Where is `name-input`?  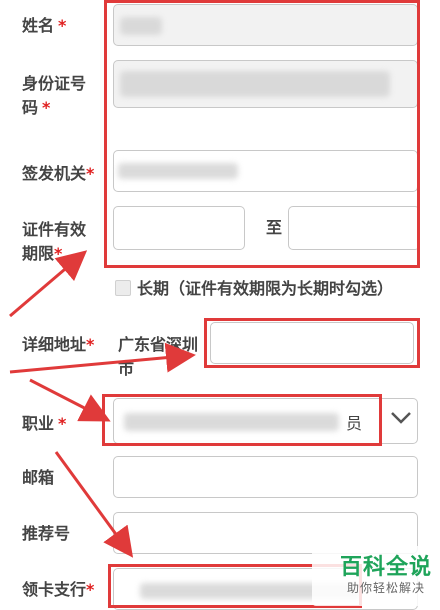
name-input is located at coordinates (265, 25).